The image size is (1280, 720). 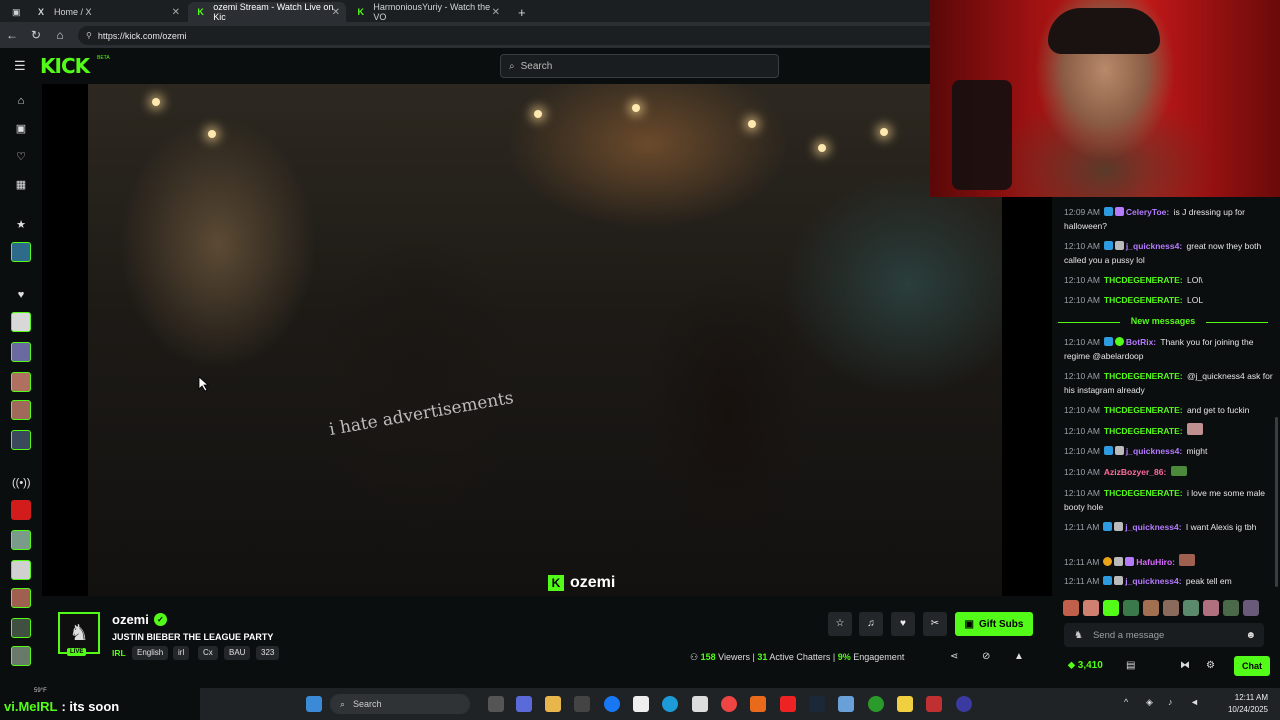 I want to click on chat-send-button: Chat, so click(x=1252, y=666).